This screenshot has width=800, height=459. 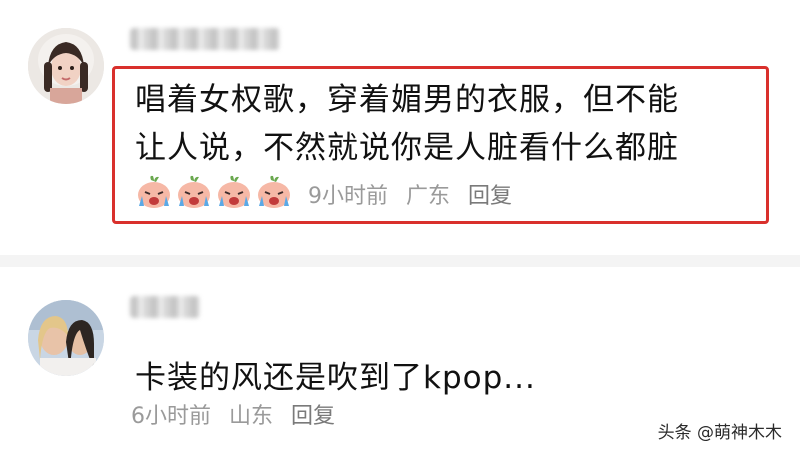 I want to click on divider, so click(x=400, y=261).